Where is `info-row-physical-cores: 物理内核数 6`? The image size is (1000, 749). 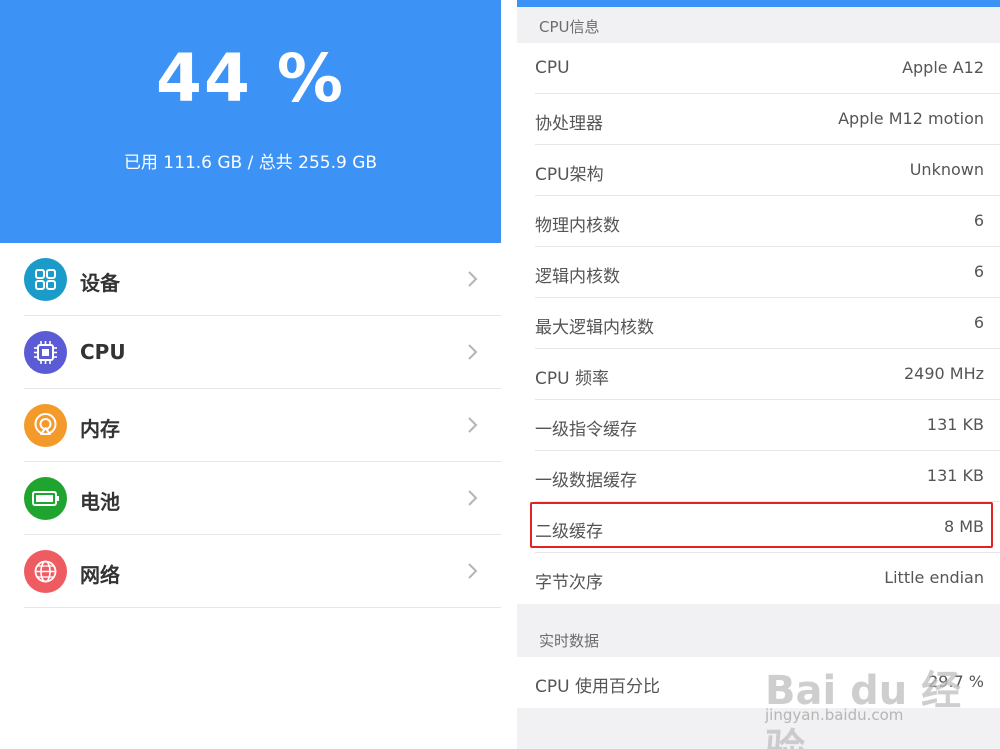
info-row-physical-cores: 物理内核数 6 is located at coordinates (758, 221).